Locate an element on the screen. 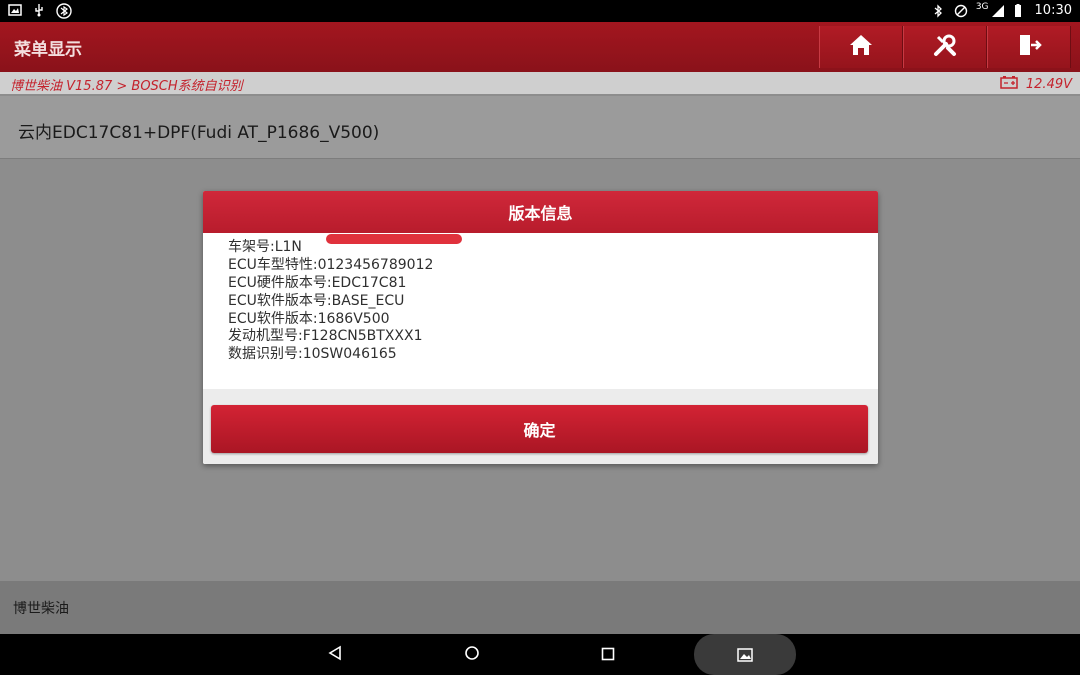 Image resolution: width=1080 pixels, height=675 pixels. recents-button is located at coordinates (608, 655).